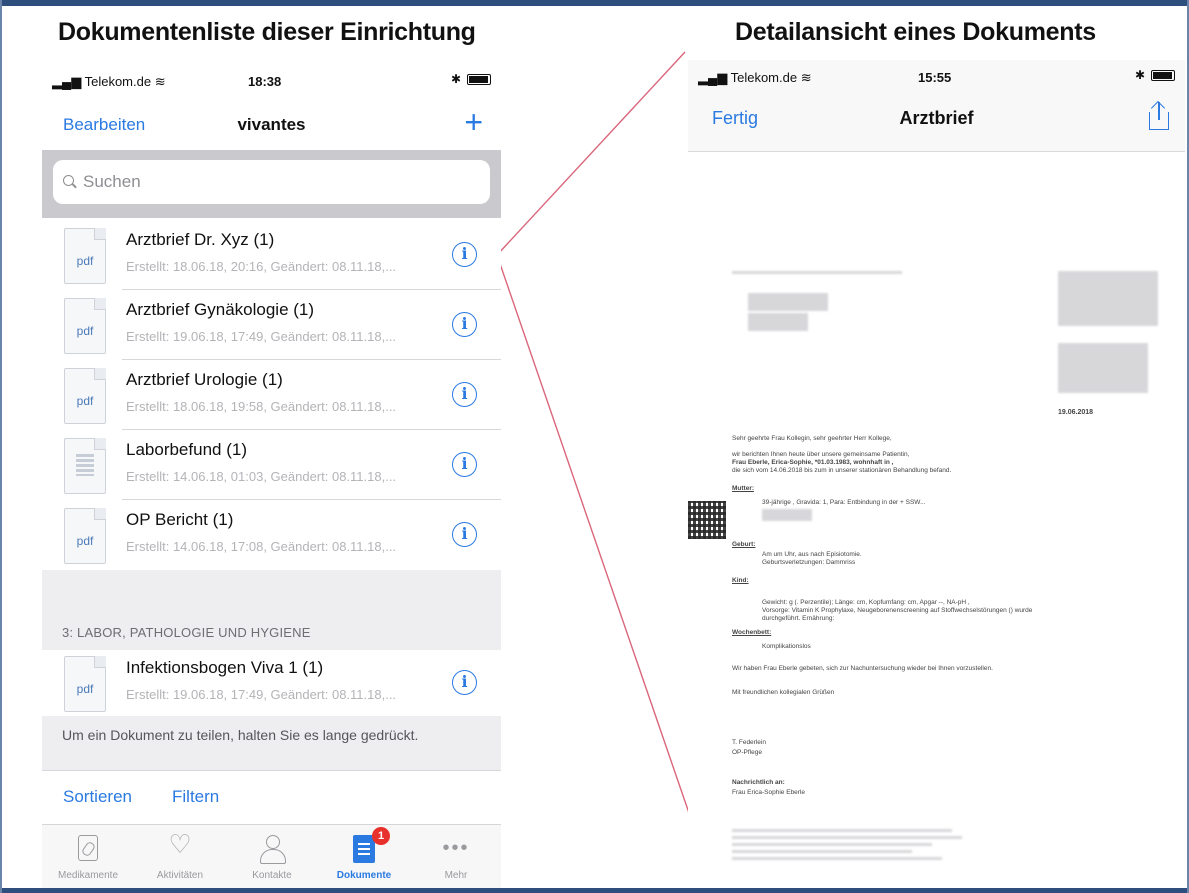 The width and height of the screenshot is (1189, 893). What do you see at coordinates (195, 797) in the screenshot?
I see `filter-button: Filtern` at bounding box center [195, 797].